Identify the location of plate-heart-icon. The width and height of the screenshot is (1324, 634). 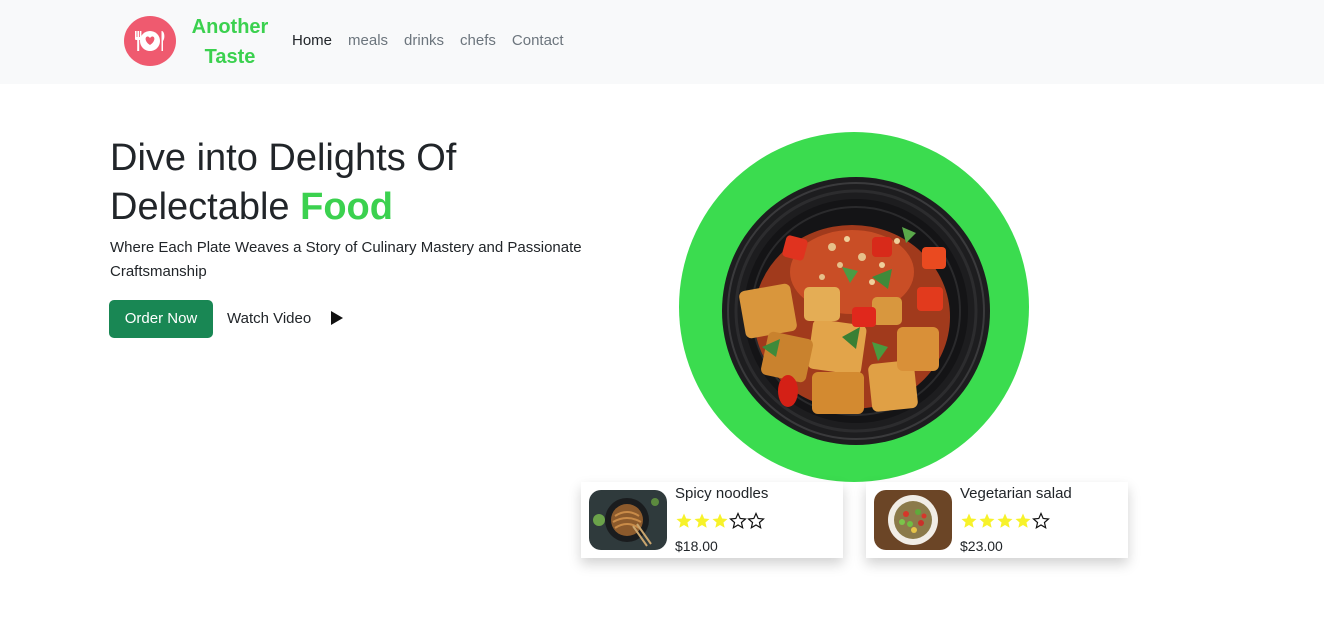
(150, 41).